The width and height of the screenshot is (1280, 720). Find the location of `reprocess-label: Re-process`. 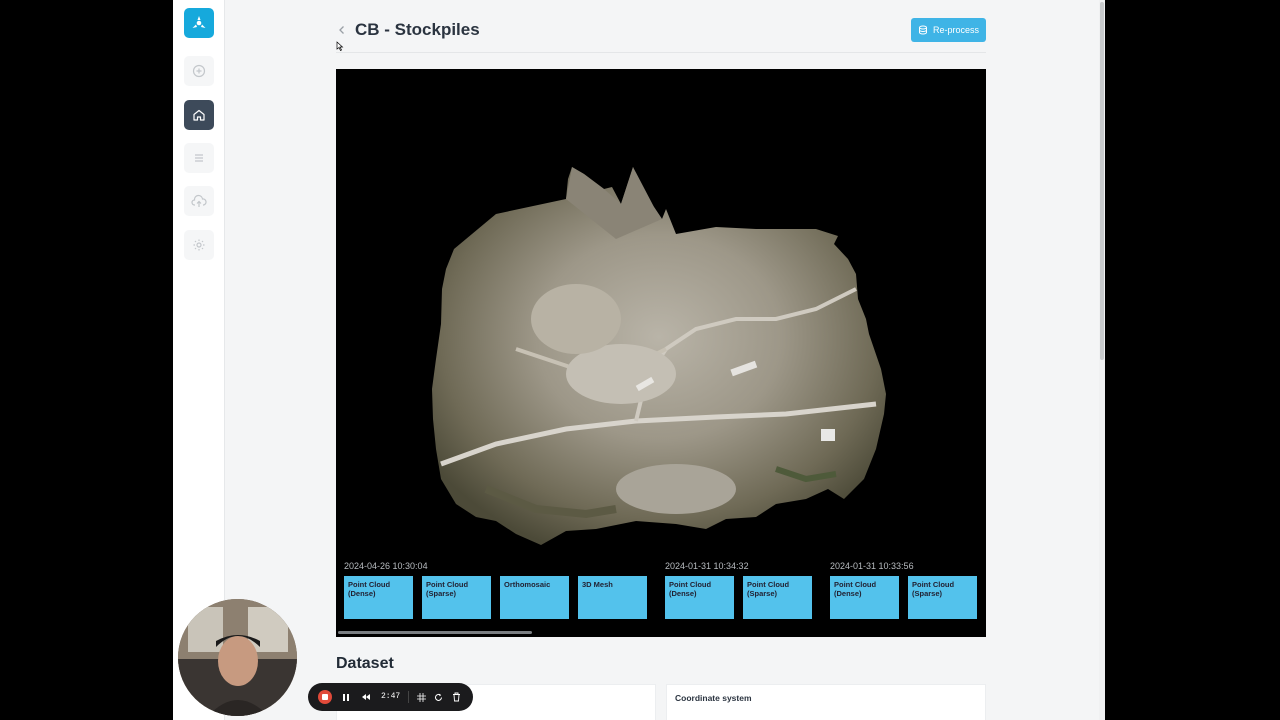

reprocess-label: Re-process is located at coordinates (955, 30).